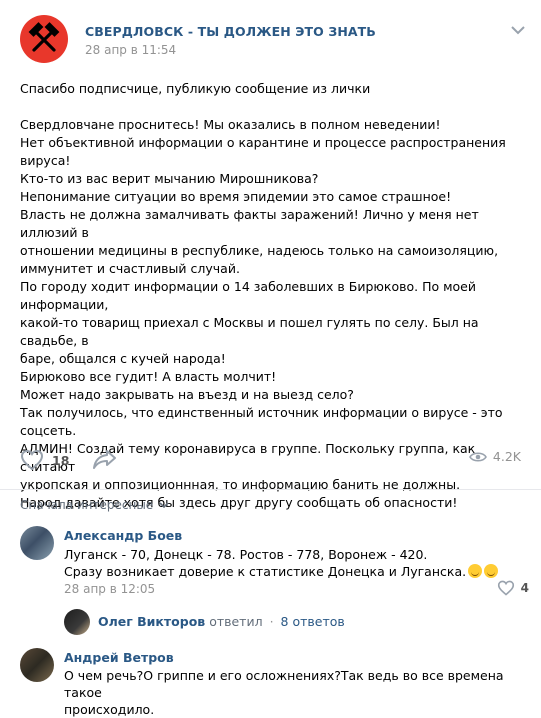  I want to click on sort-chevron-icon, so click(164, 505).